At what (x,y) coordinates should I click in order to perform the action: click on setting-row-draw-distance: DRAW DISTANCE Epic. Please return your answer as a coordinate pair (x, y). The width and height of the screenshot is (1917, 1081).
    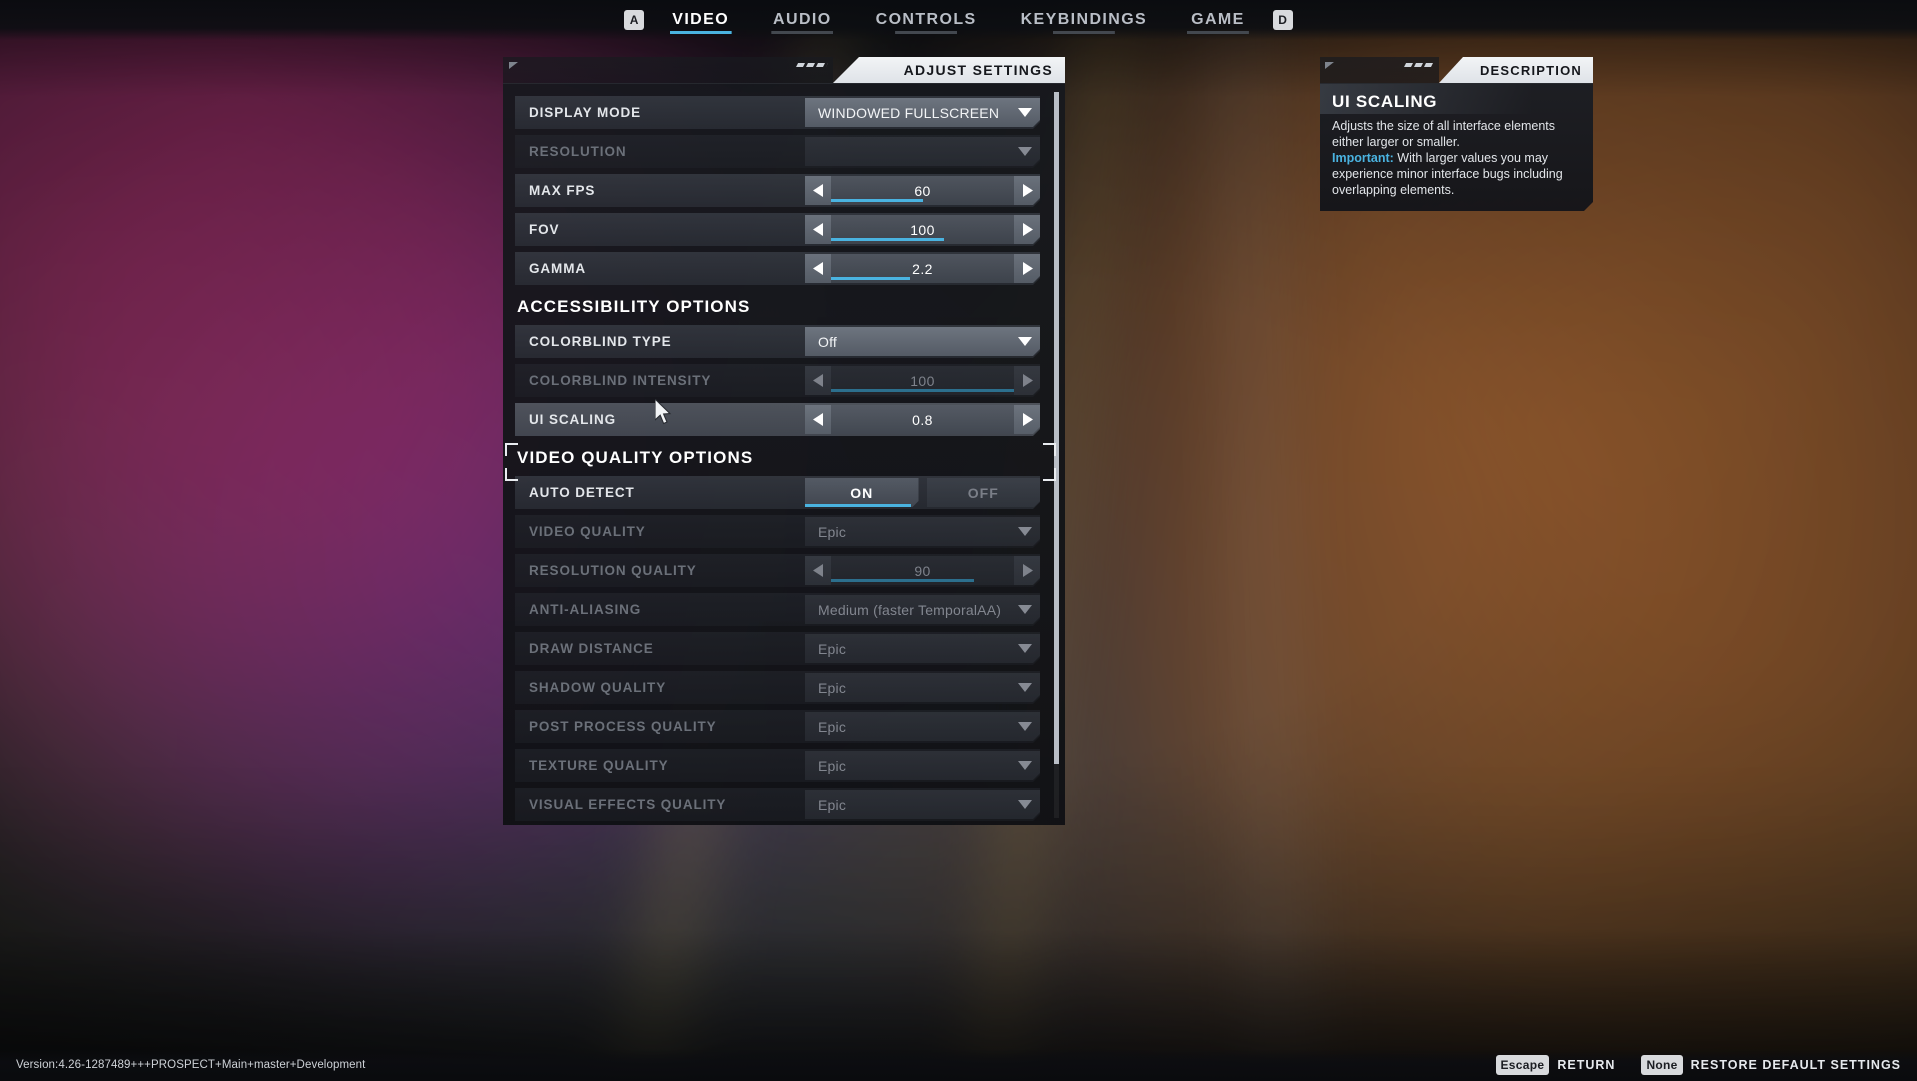
    Looking at the image, I should click on (777, 648).